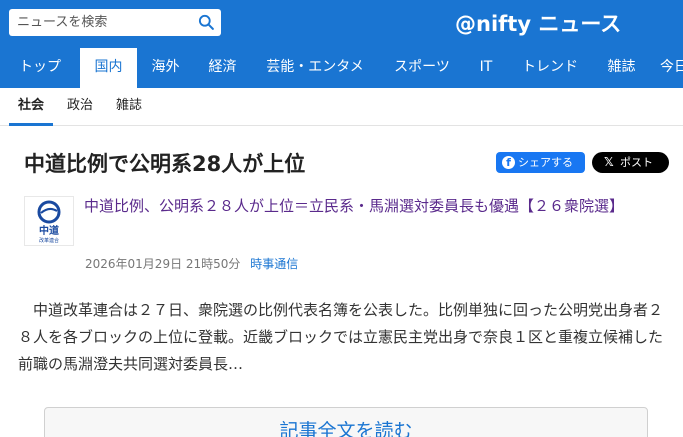 This screenshot has width=683, height=437. Describe the element at coordinates (508, 162) in the screenshot. I see `facebook-icon: f` at that location.